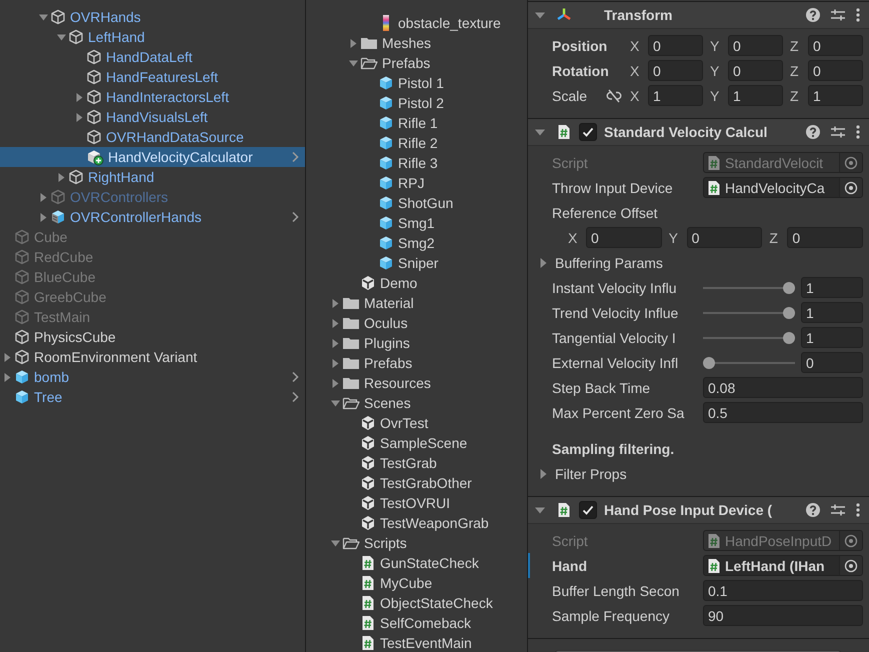 This screenshot has width=869, height=652. What do you see at coordinates (416, 443) in the screenshot?
I see `project-item: SampleScene` at bounding box center [416, 443].